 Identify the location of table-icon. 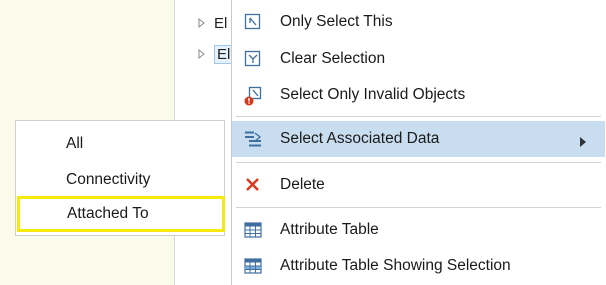
(253, 230).